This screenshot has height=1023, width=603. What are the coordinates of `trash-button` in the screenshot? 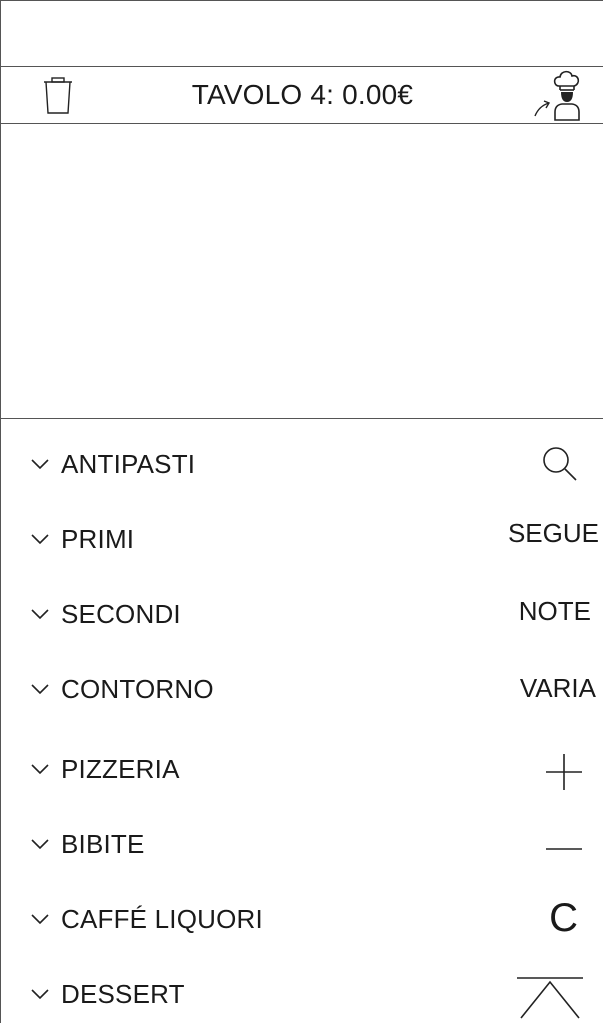 It's located at (58, 95).